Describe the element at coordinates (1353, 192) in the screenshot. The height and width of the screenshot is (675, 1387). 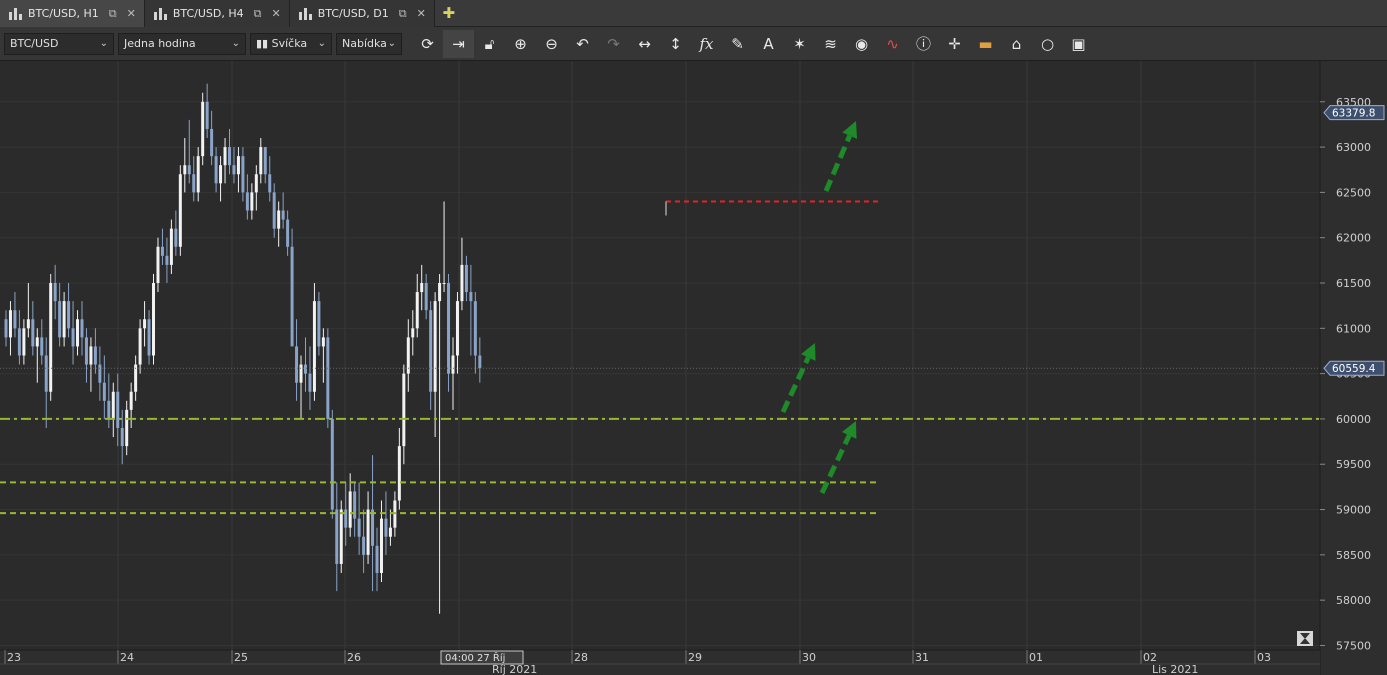
I see `price-tick-label: 62500` at that location.